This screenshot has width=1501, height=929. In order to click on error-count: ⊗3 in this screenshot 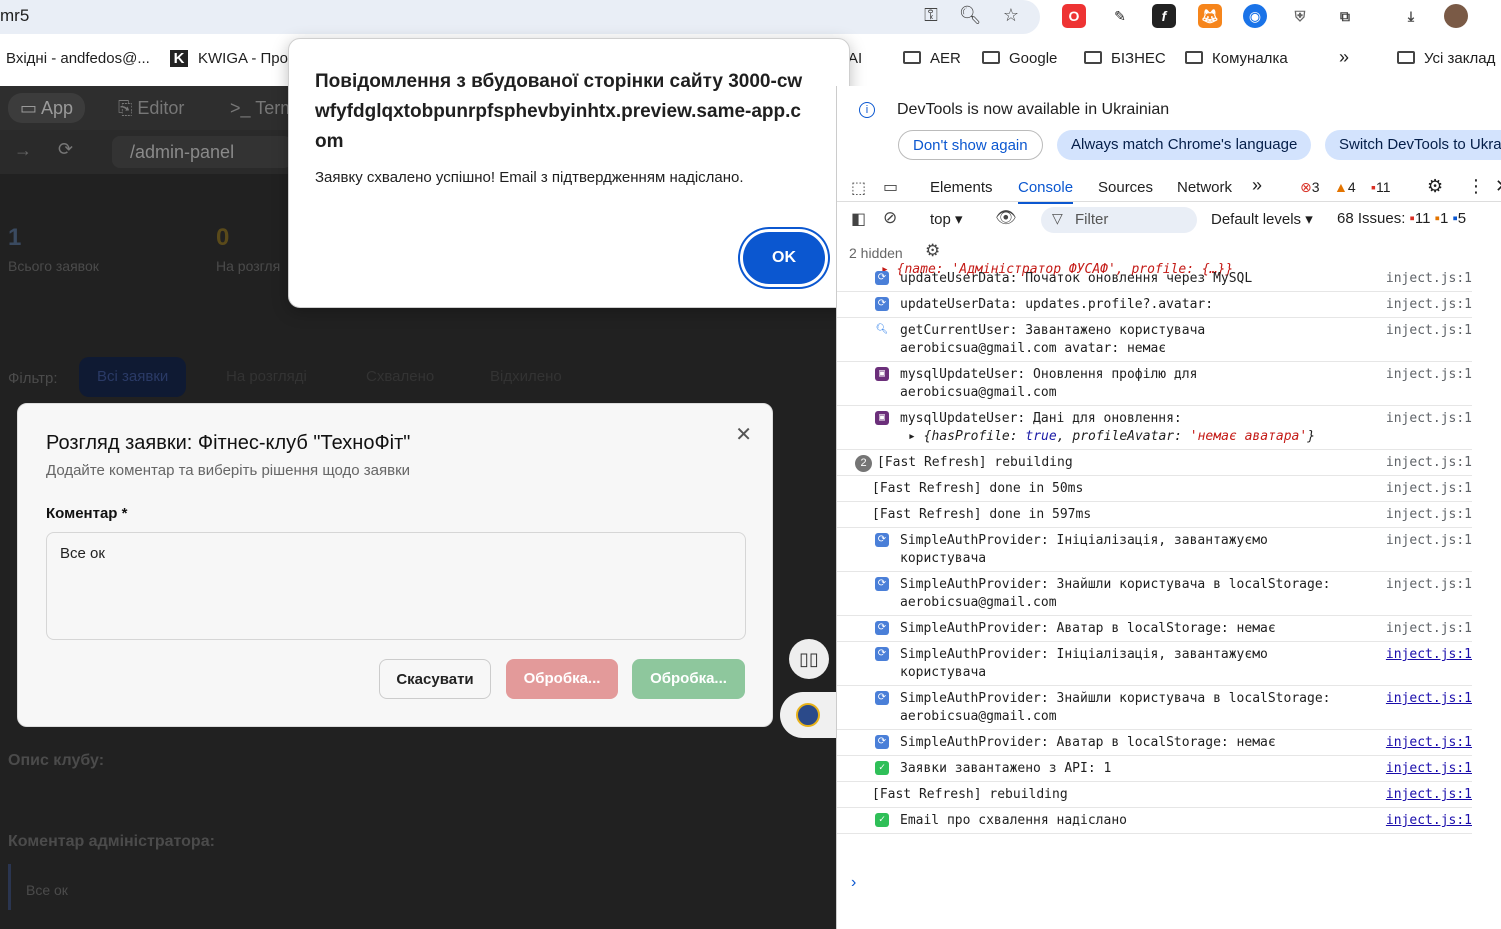, I will do `click(1310, 187)`.